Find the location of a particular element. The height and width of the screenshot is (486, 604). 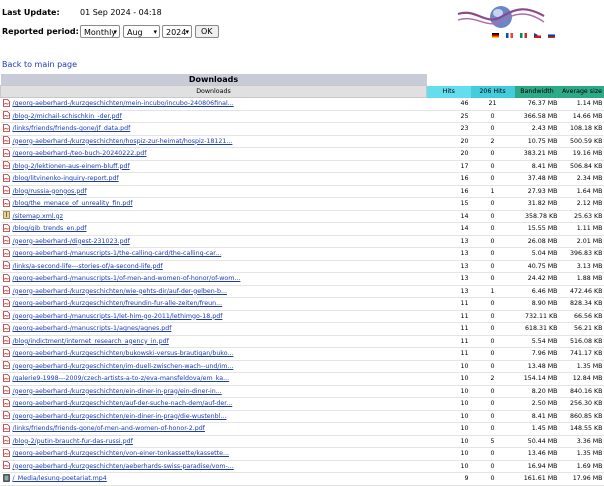

download-average-size-cell: 500.59 KB is located at coordinates (582, 141).